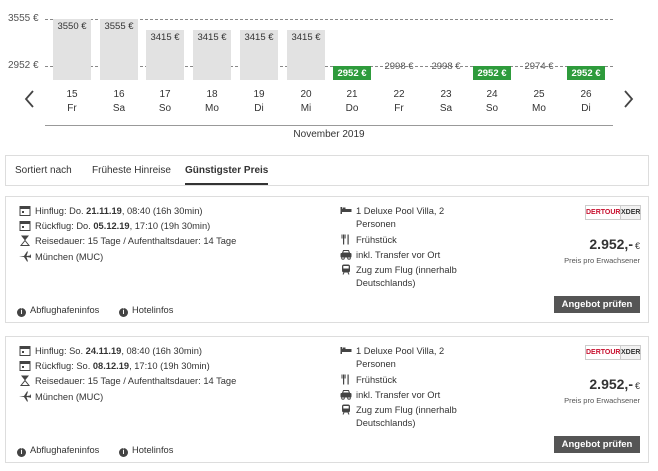 This screenshot has height=471, width=658. Describe the element at coordinates (72, 26) in the screenshot. I see `price-bar-label: 3550 €` at that location.